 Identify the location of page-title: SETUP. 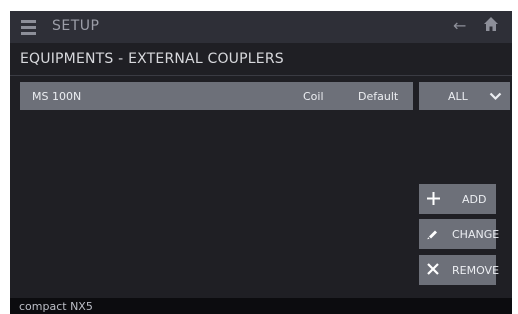
(76, 26).